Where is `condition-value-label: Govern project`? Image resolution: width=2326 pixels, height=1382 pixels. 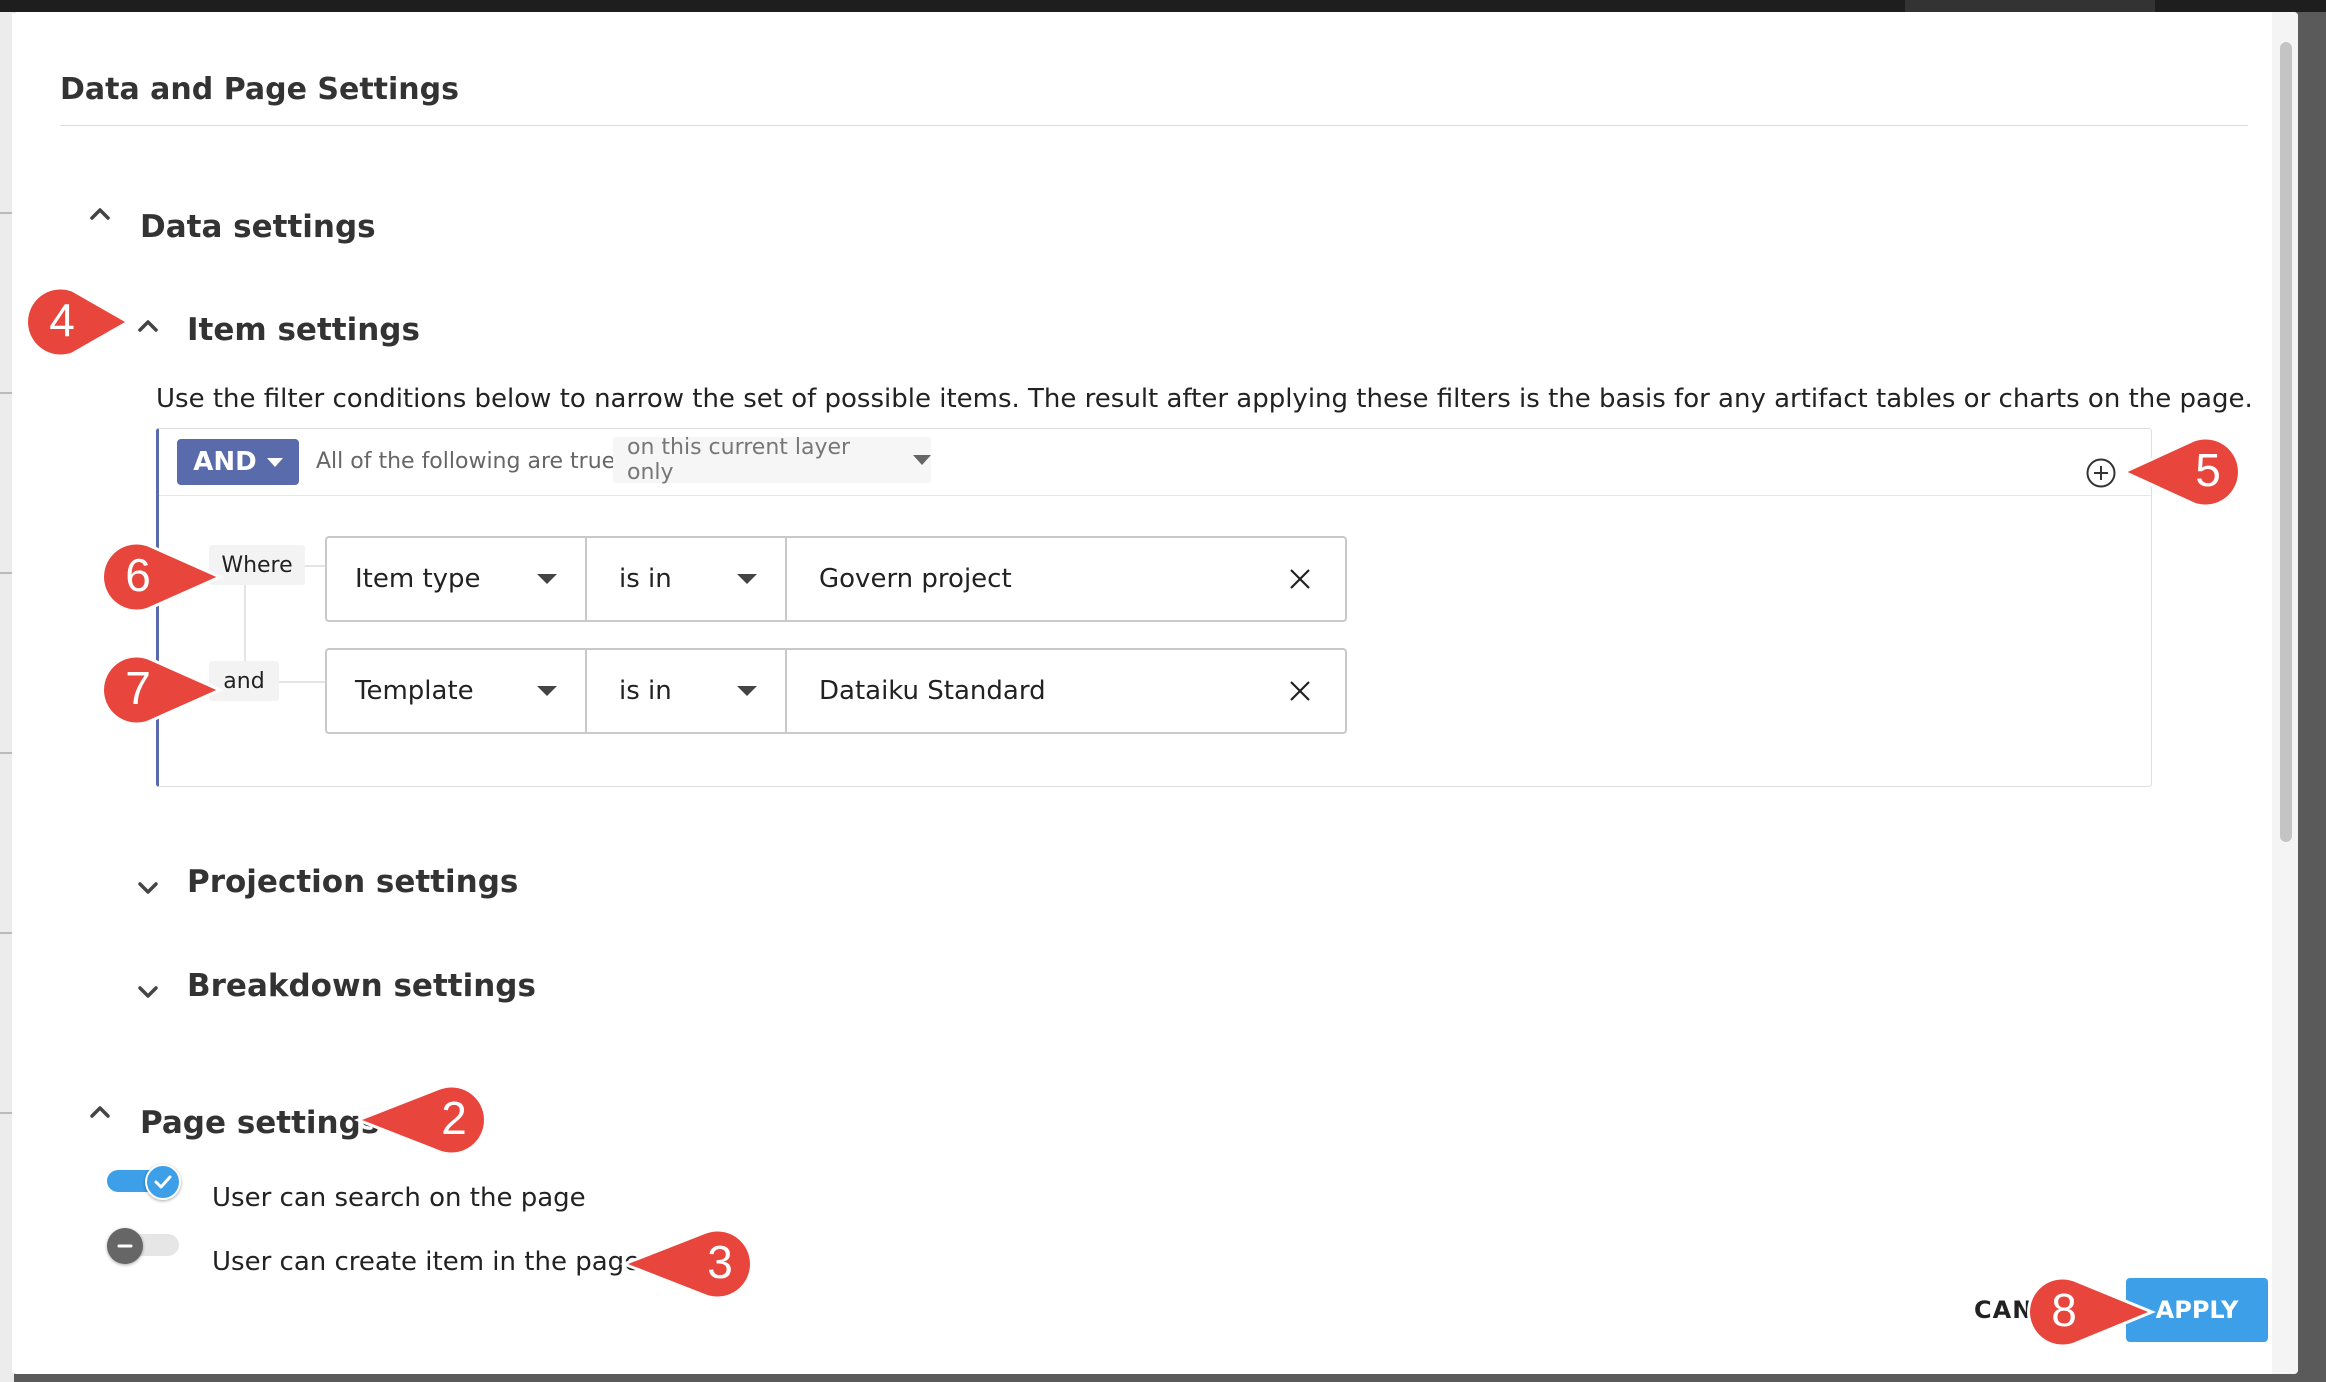 condition-value-label: Govern project is located at coordinates (915, 579).